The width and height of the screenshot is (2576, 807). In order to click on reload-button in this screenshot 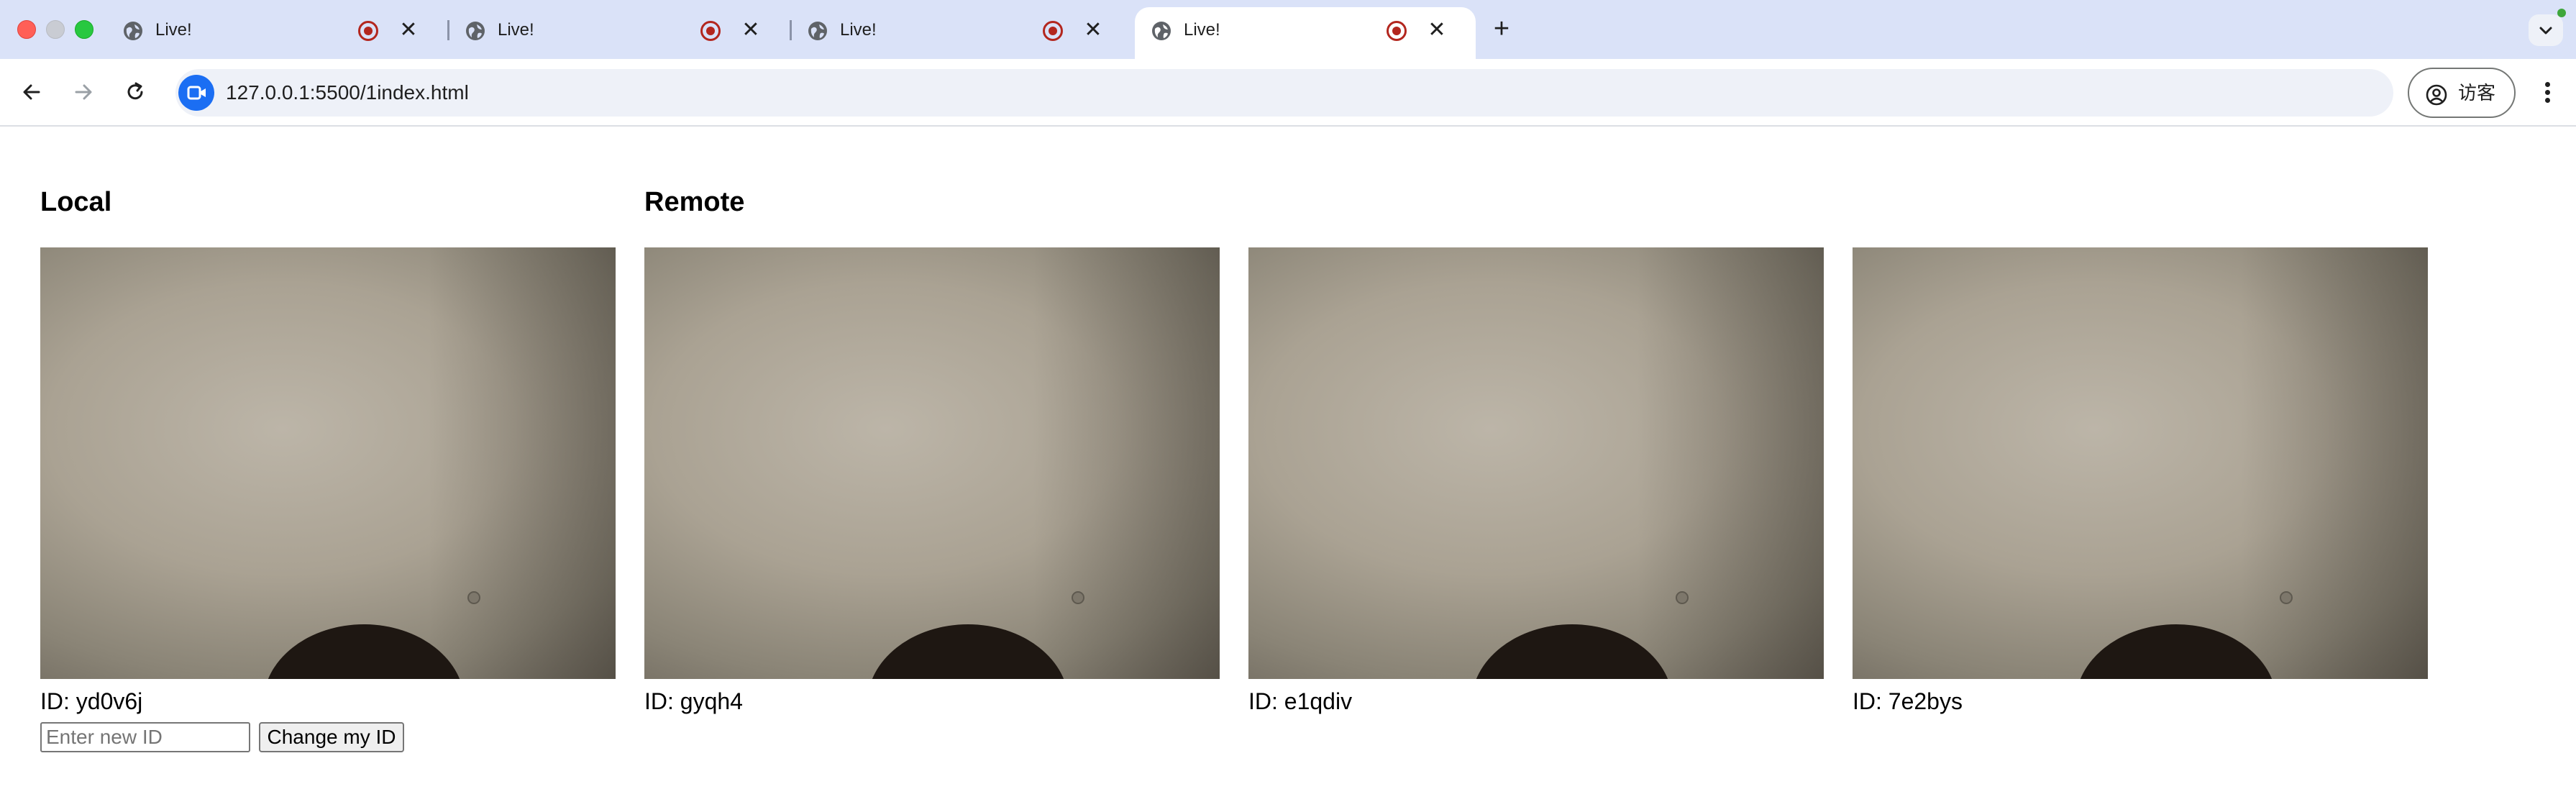, I will do `click(135, 92)`.